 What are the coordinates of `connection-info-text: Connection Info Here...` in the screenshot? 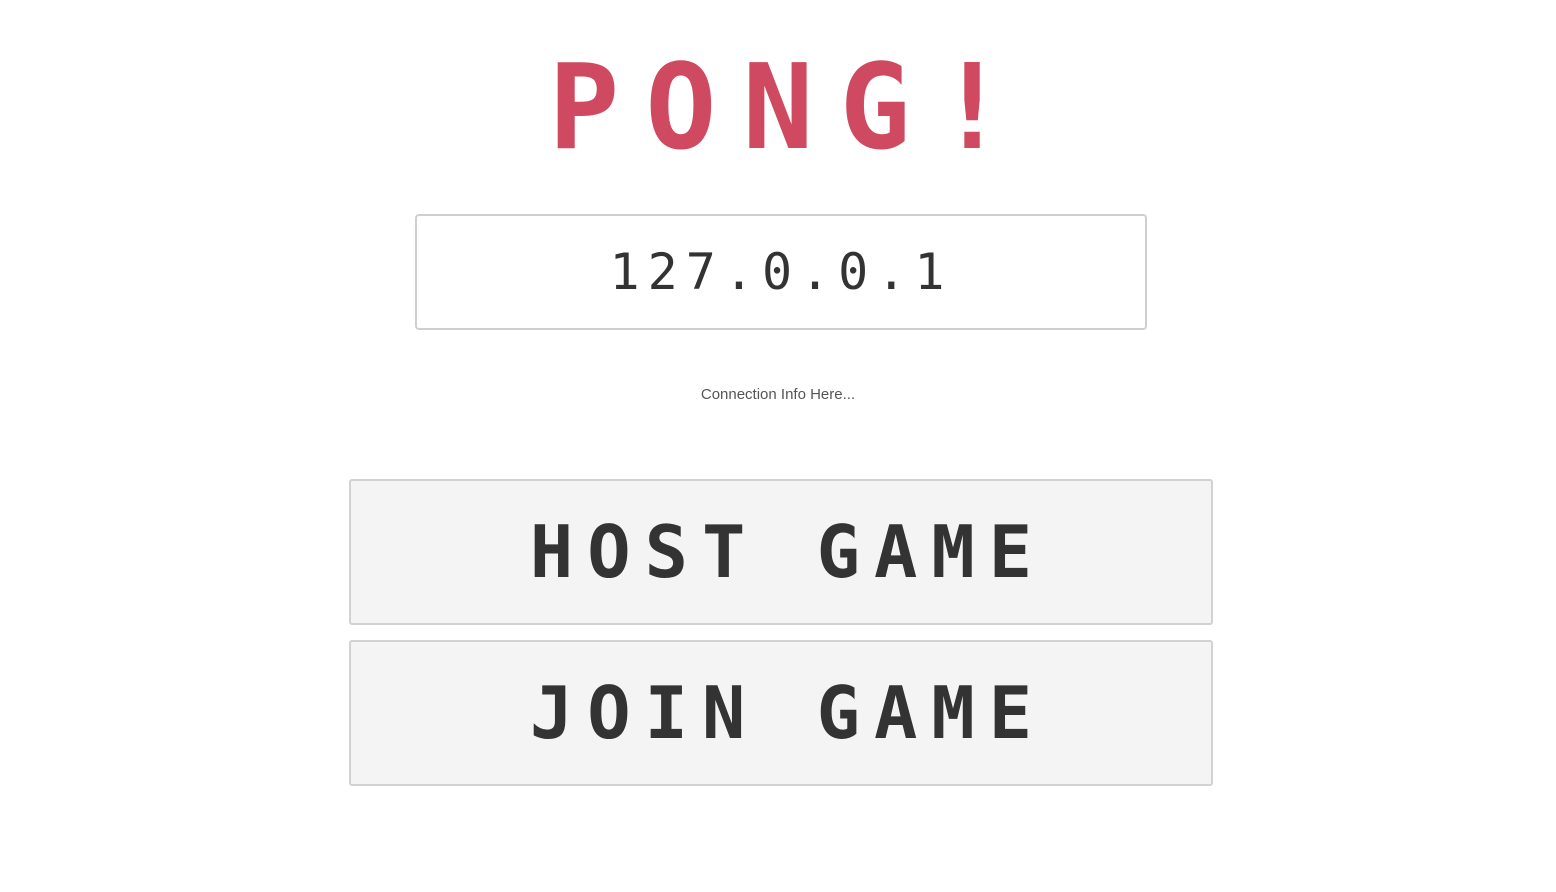 It's located at (778, 394).